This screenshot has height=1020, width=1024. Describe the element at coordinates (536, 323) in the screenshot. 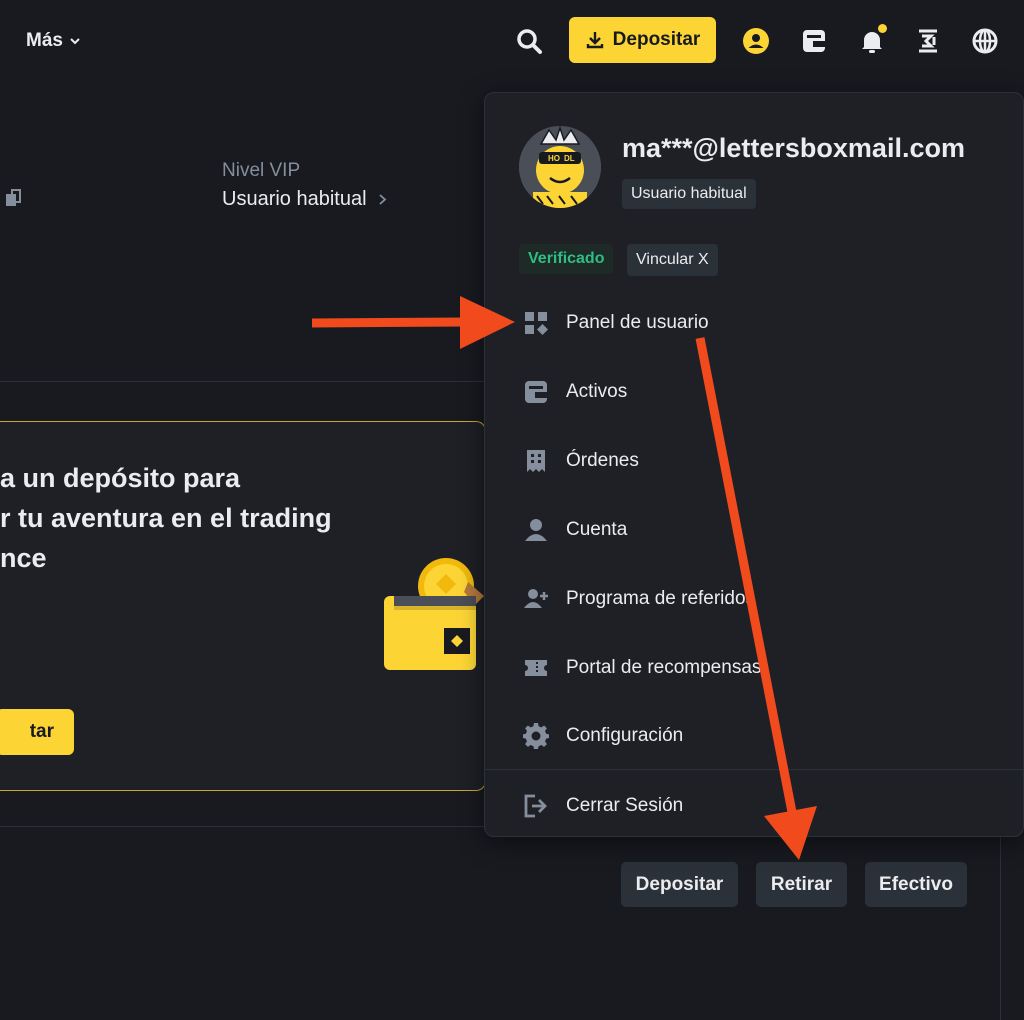

I see `dashboard-icon` at that location.